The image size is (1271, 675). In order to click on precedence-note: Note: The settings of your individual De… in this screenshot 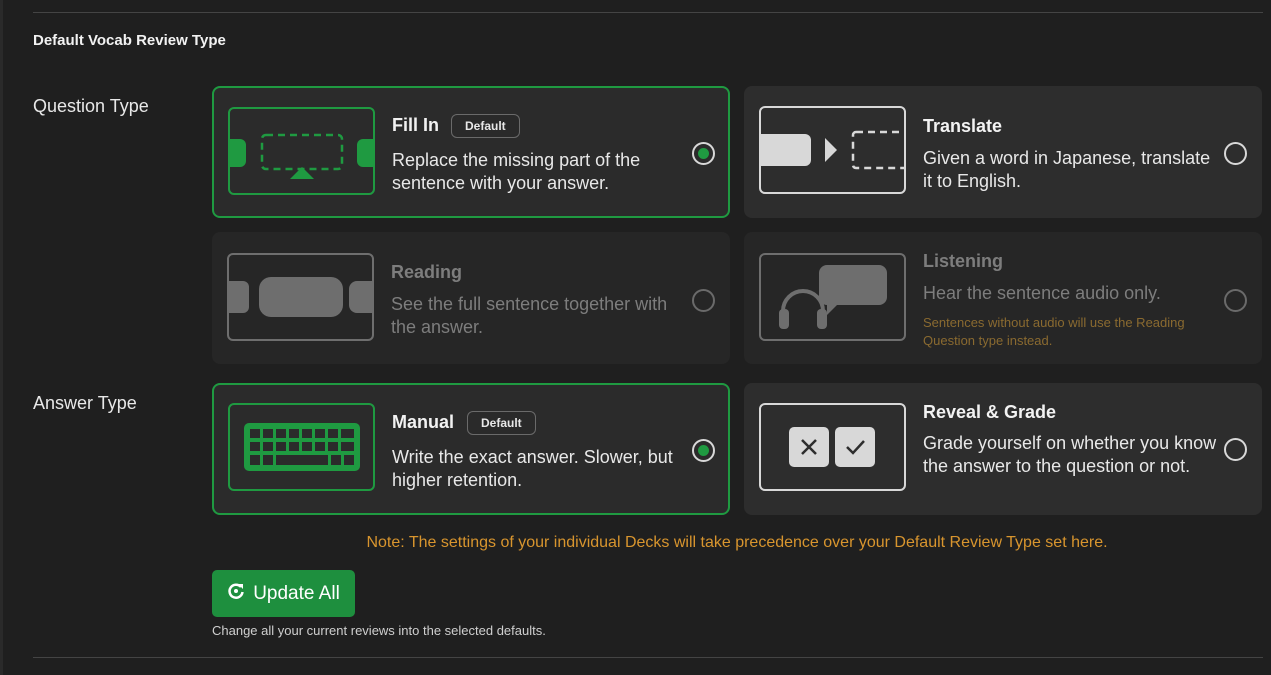, I will do `click(737, 542)`.